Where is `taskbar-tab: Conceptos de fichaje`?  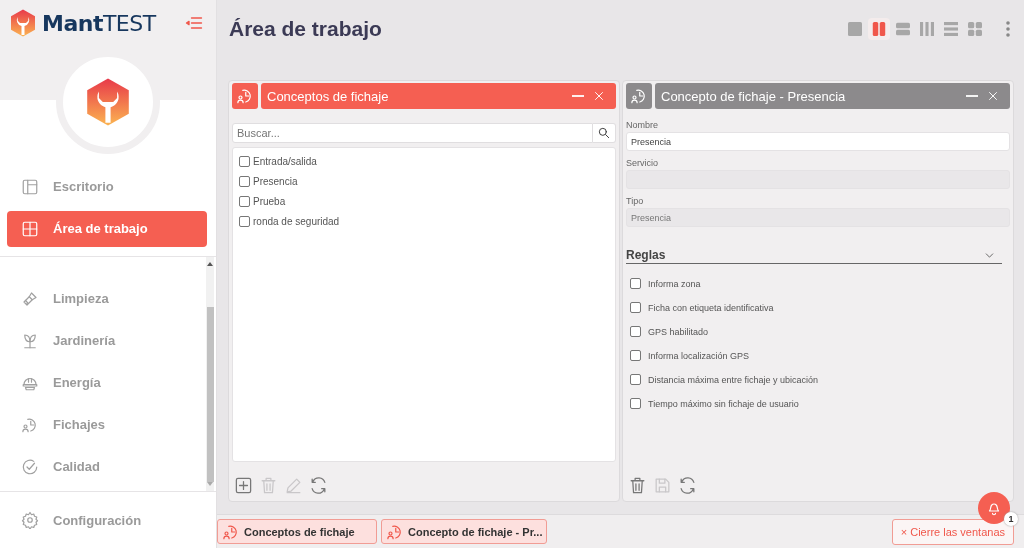 taskbar-tab: Conceptos de fichaje is located at coordinates (297, 531).